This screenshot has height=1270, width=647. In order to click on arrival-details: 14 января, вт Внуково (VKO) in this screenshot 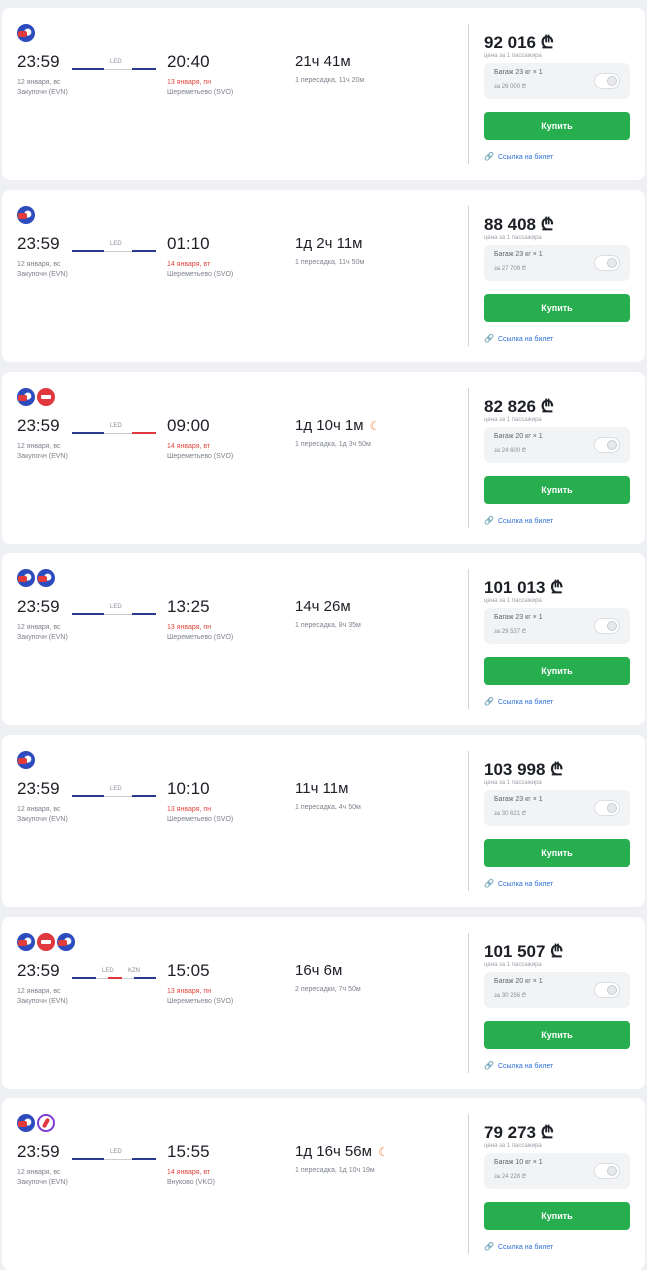, I will do `click(191, 1178)`.